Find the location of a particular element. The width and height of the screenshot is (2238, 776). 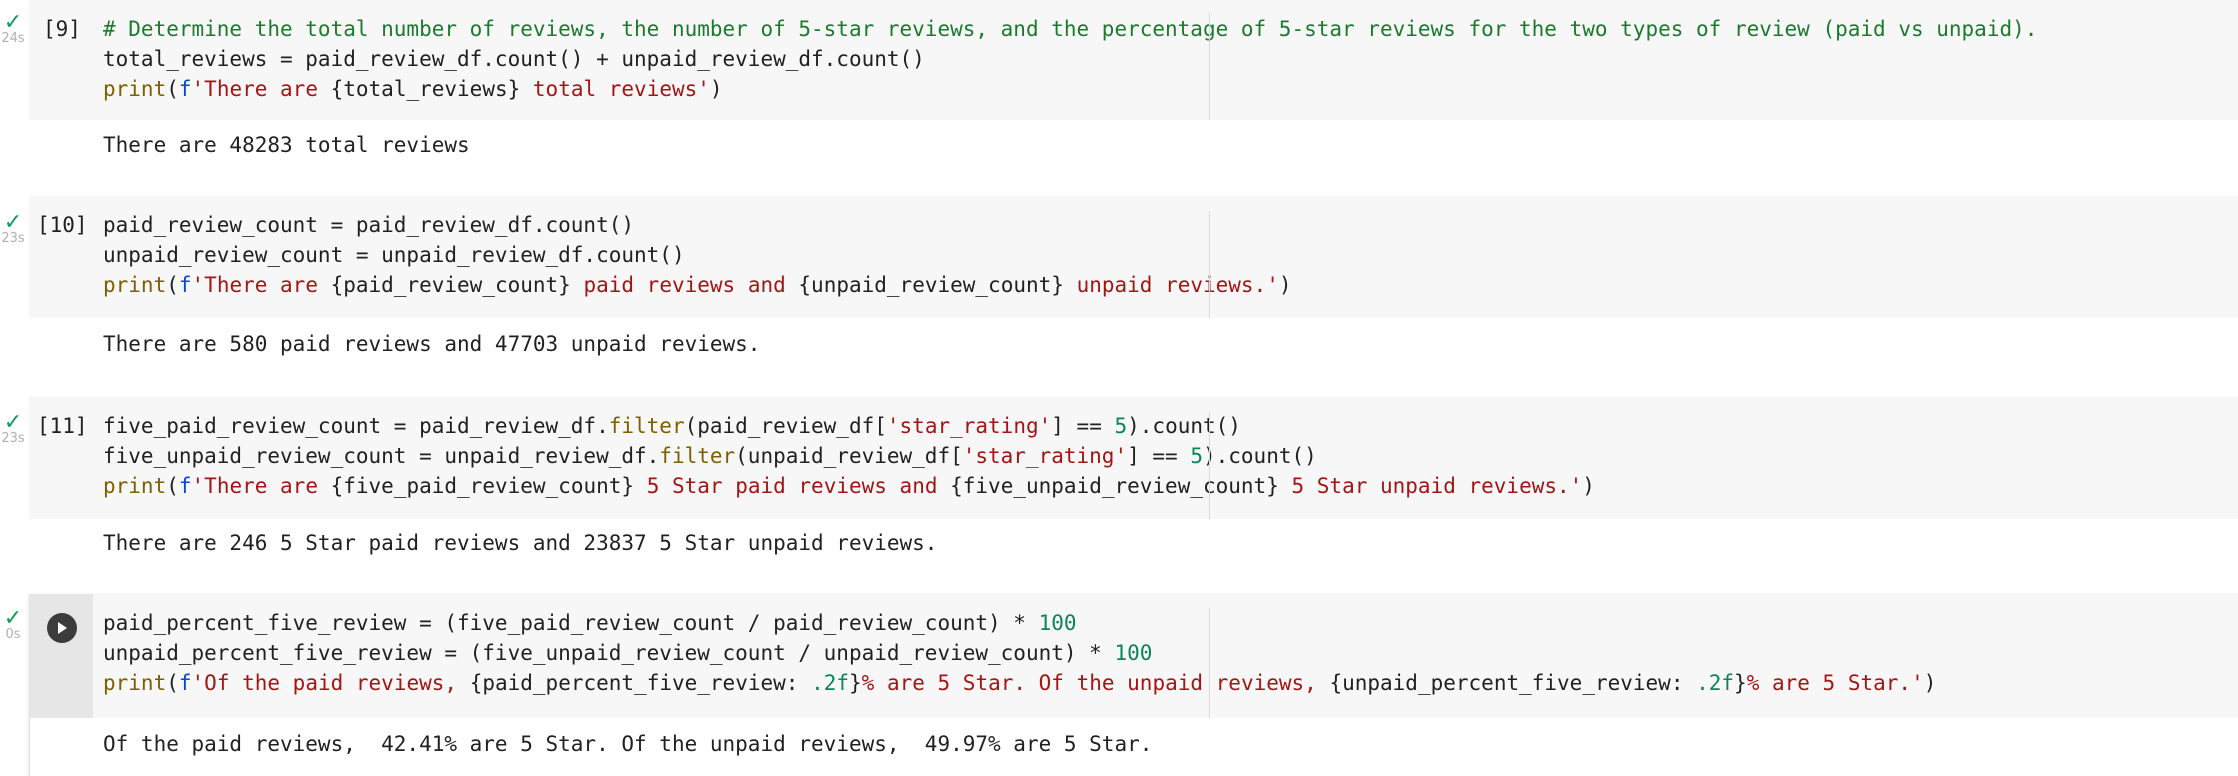

execution-count: [9] is located at coordinates (62, 29).